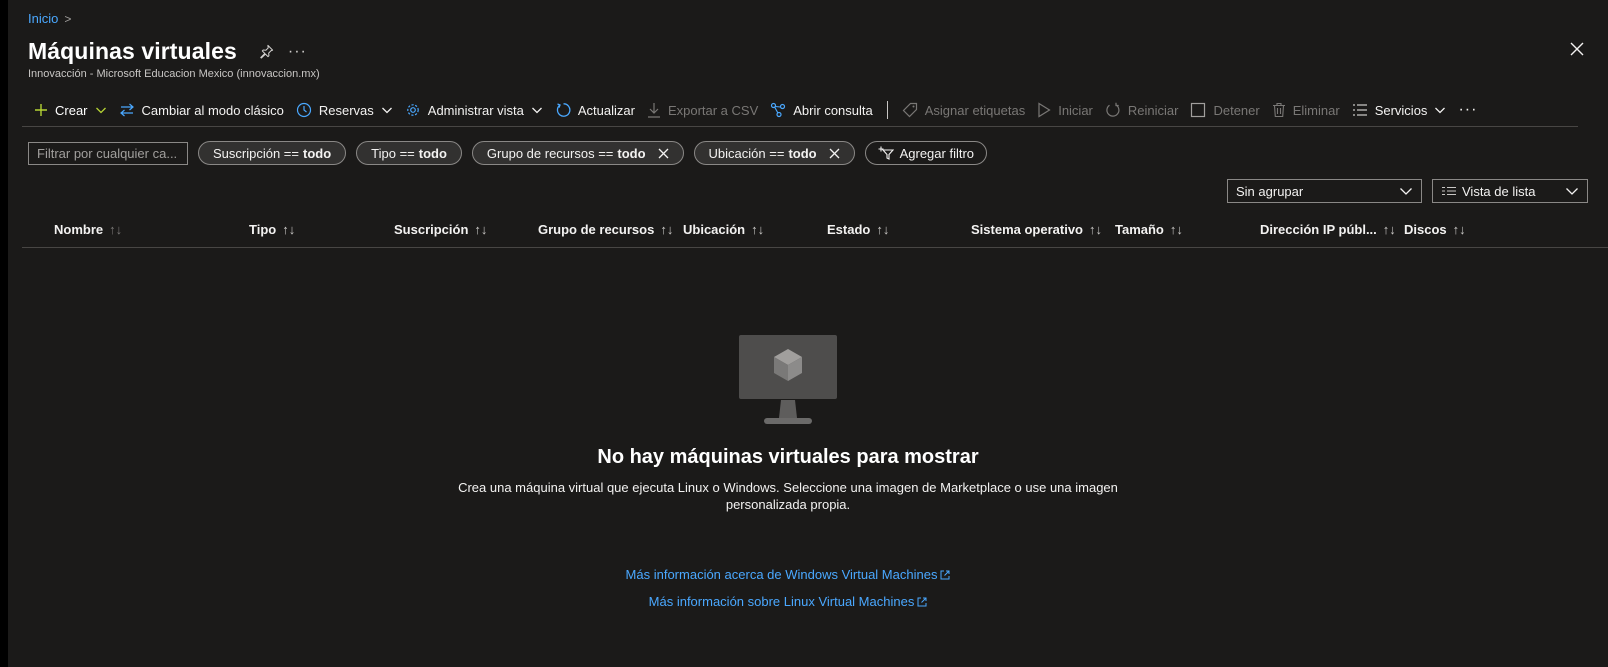  I want to click on column-header-size: Tamaño ↑↓, so click(1149, 229).